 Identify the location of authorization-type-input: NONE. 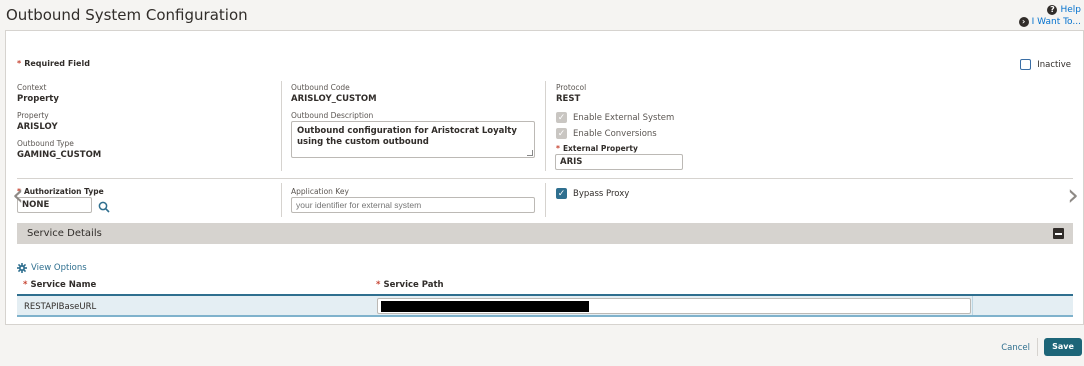
(54, 205).